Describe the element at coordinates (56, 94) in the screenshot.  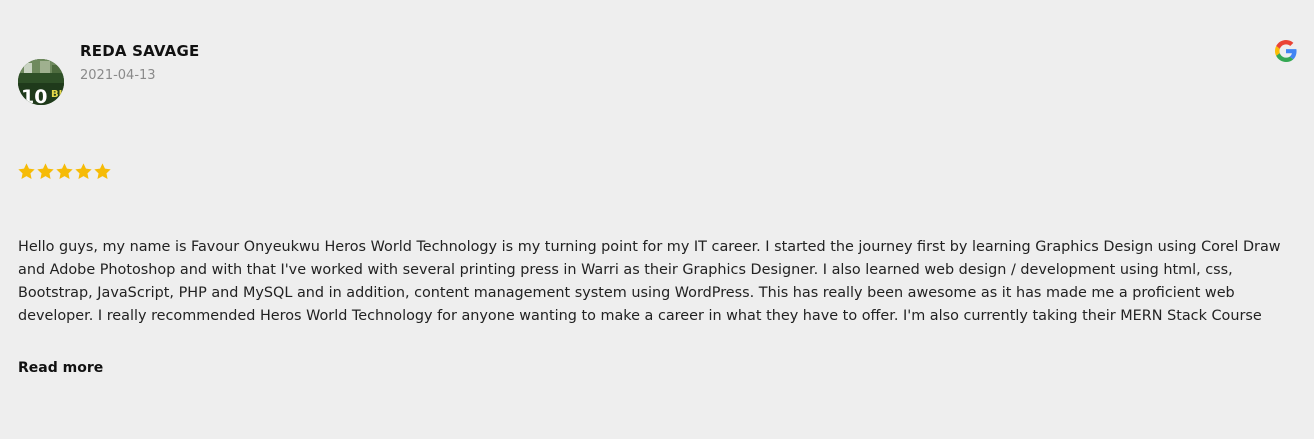
I see `svg-text: BI` at that location.